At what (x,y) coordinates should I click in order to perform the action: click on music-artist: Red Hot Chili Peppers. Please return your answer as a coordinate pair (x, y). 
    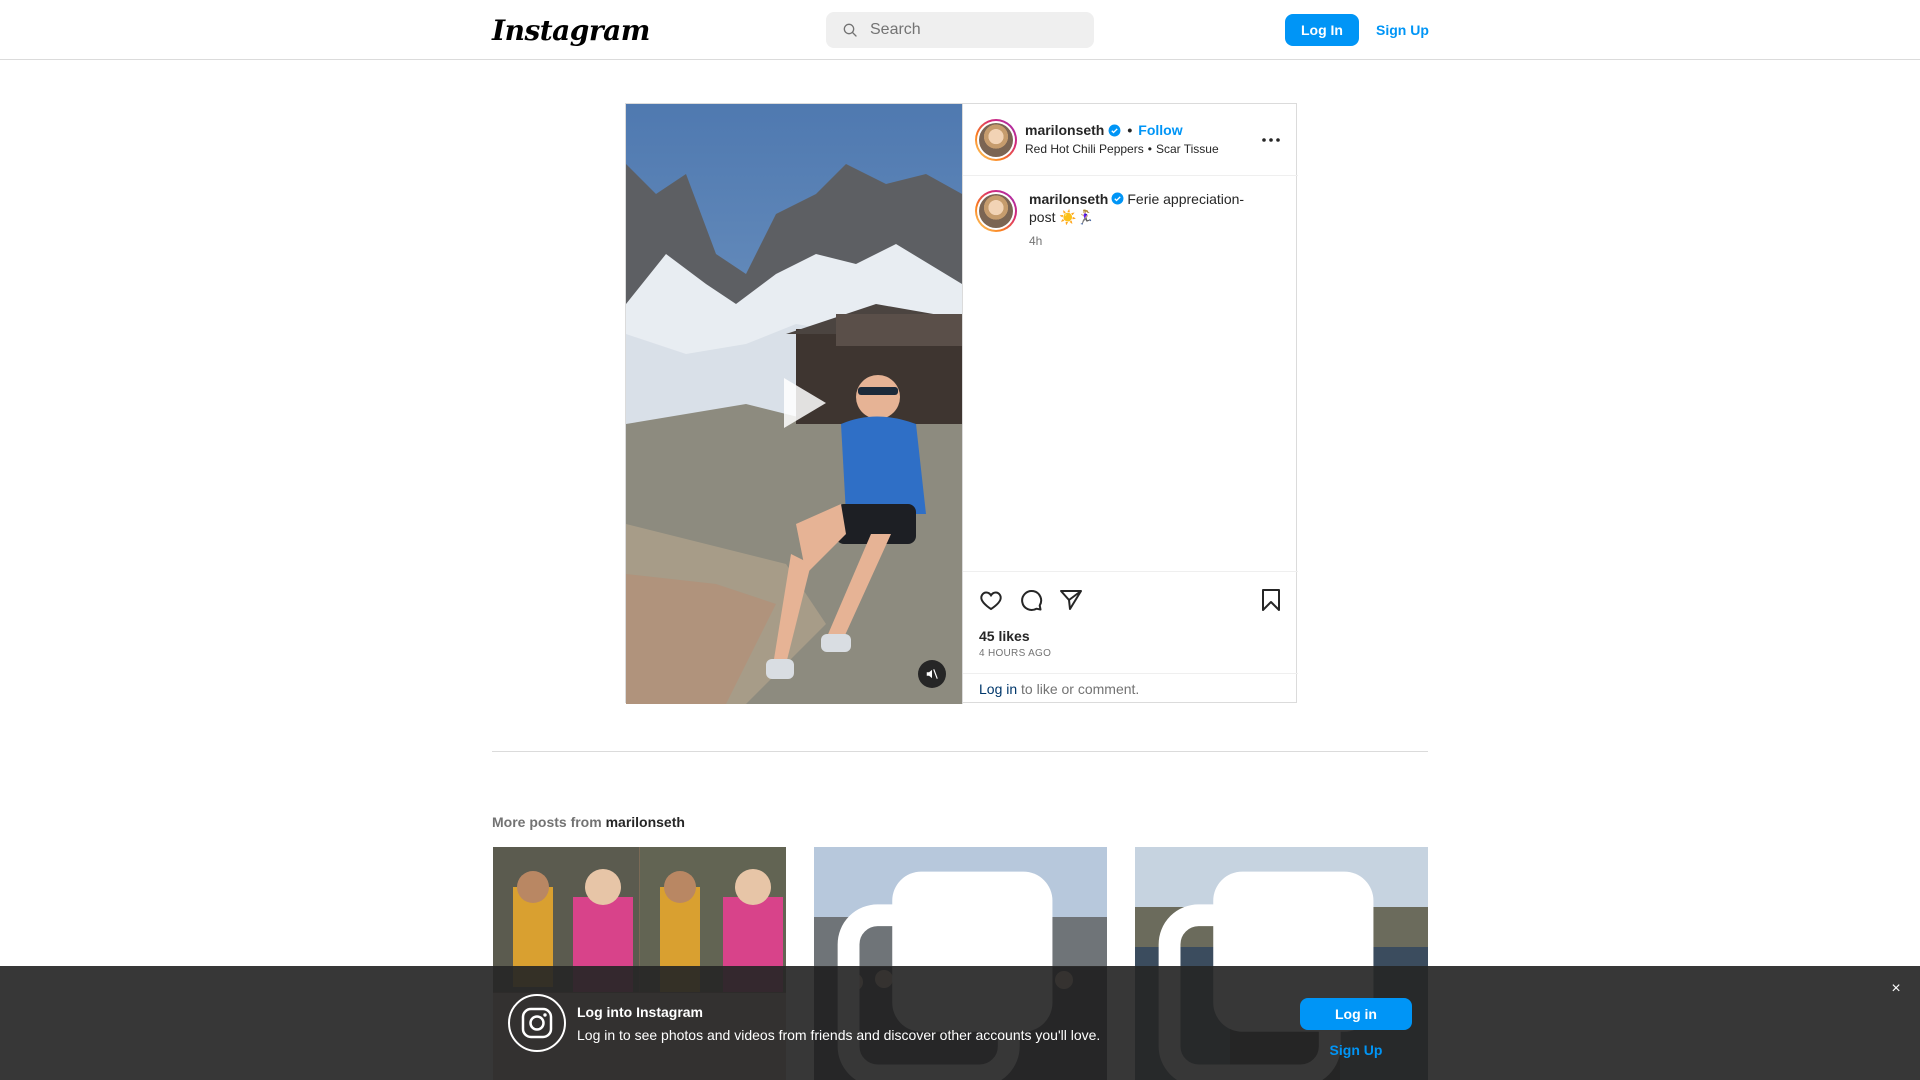
    Looking at the image, I should click on (1084, 149).